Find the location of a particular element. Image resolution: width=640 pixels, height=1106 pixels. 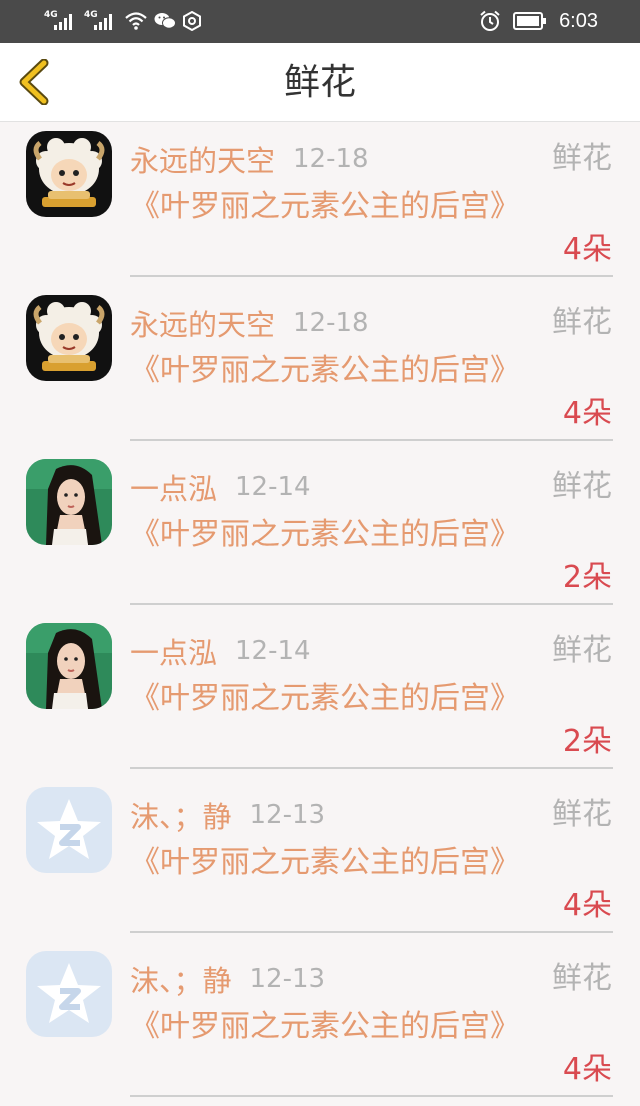

battery-icon is located at coordinates (530, 21).